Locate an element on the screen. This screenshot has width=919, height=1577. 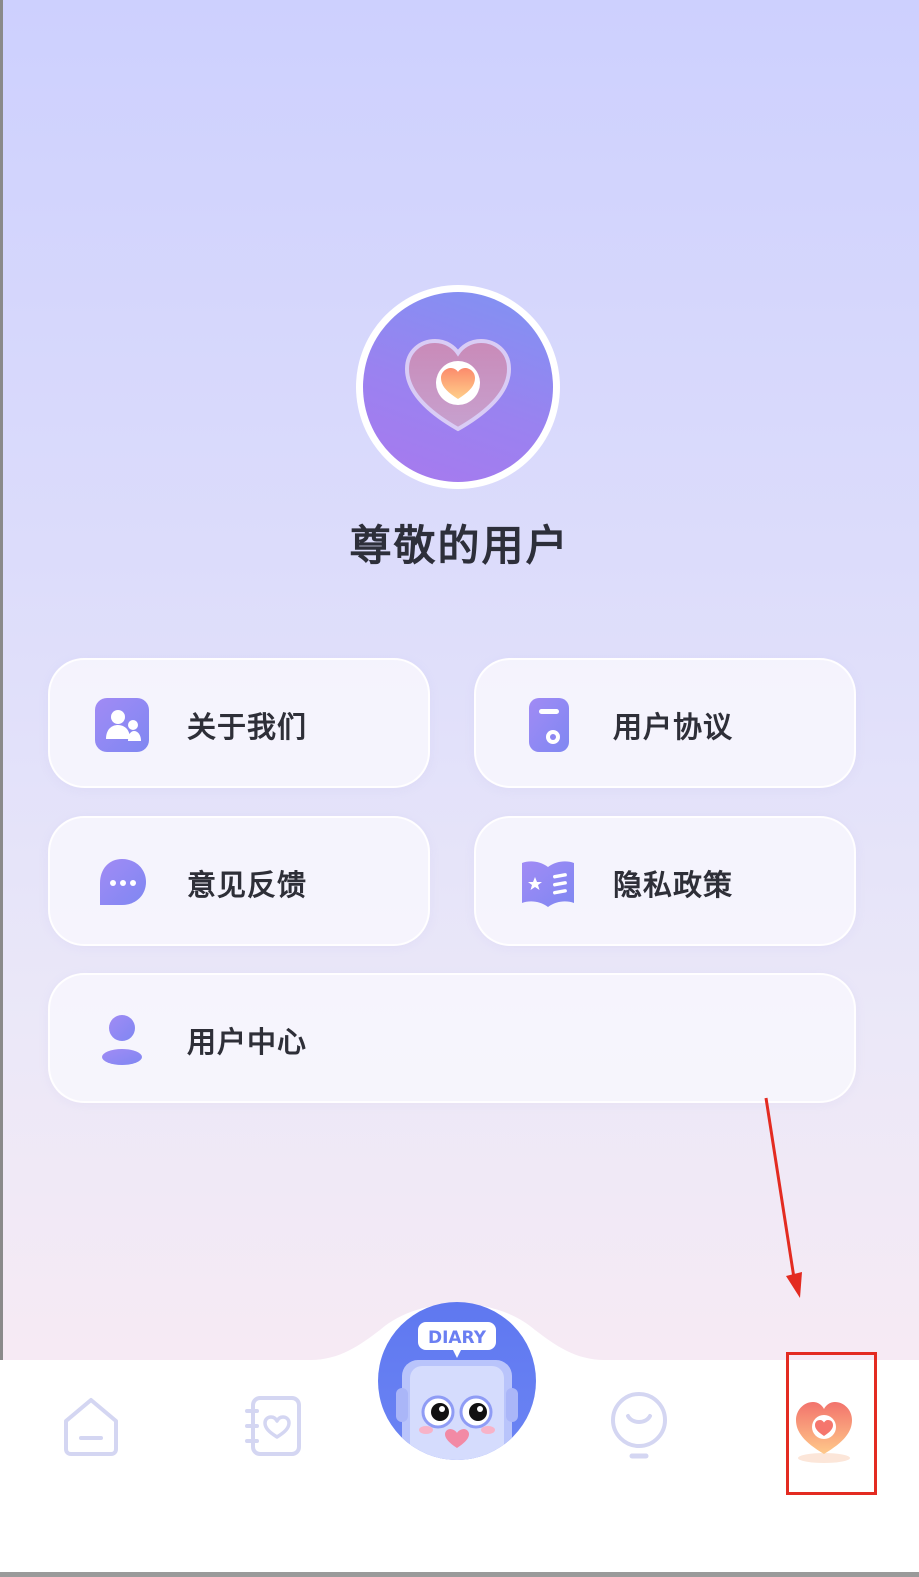
book-star-icon is located at coordinates (548, 883).